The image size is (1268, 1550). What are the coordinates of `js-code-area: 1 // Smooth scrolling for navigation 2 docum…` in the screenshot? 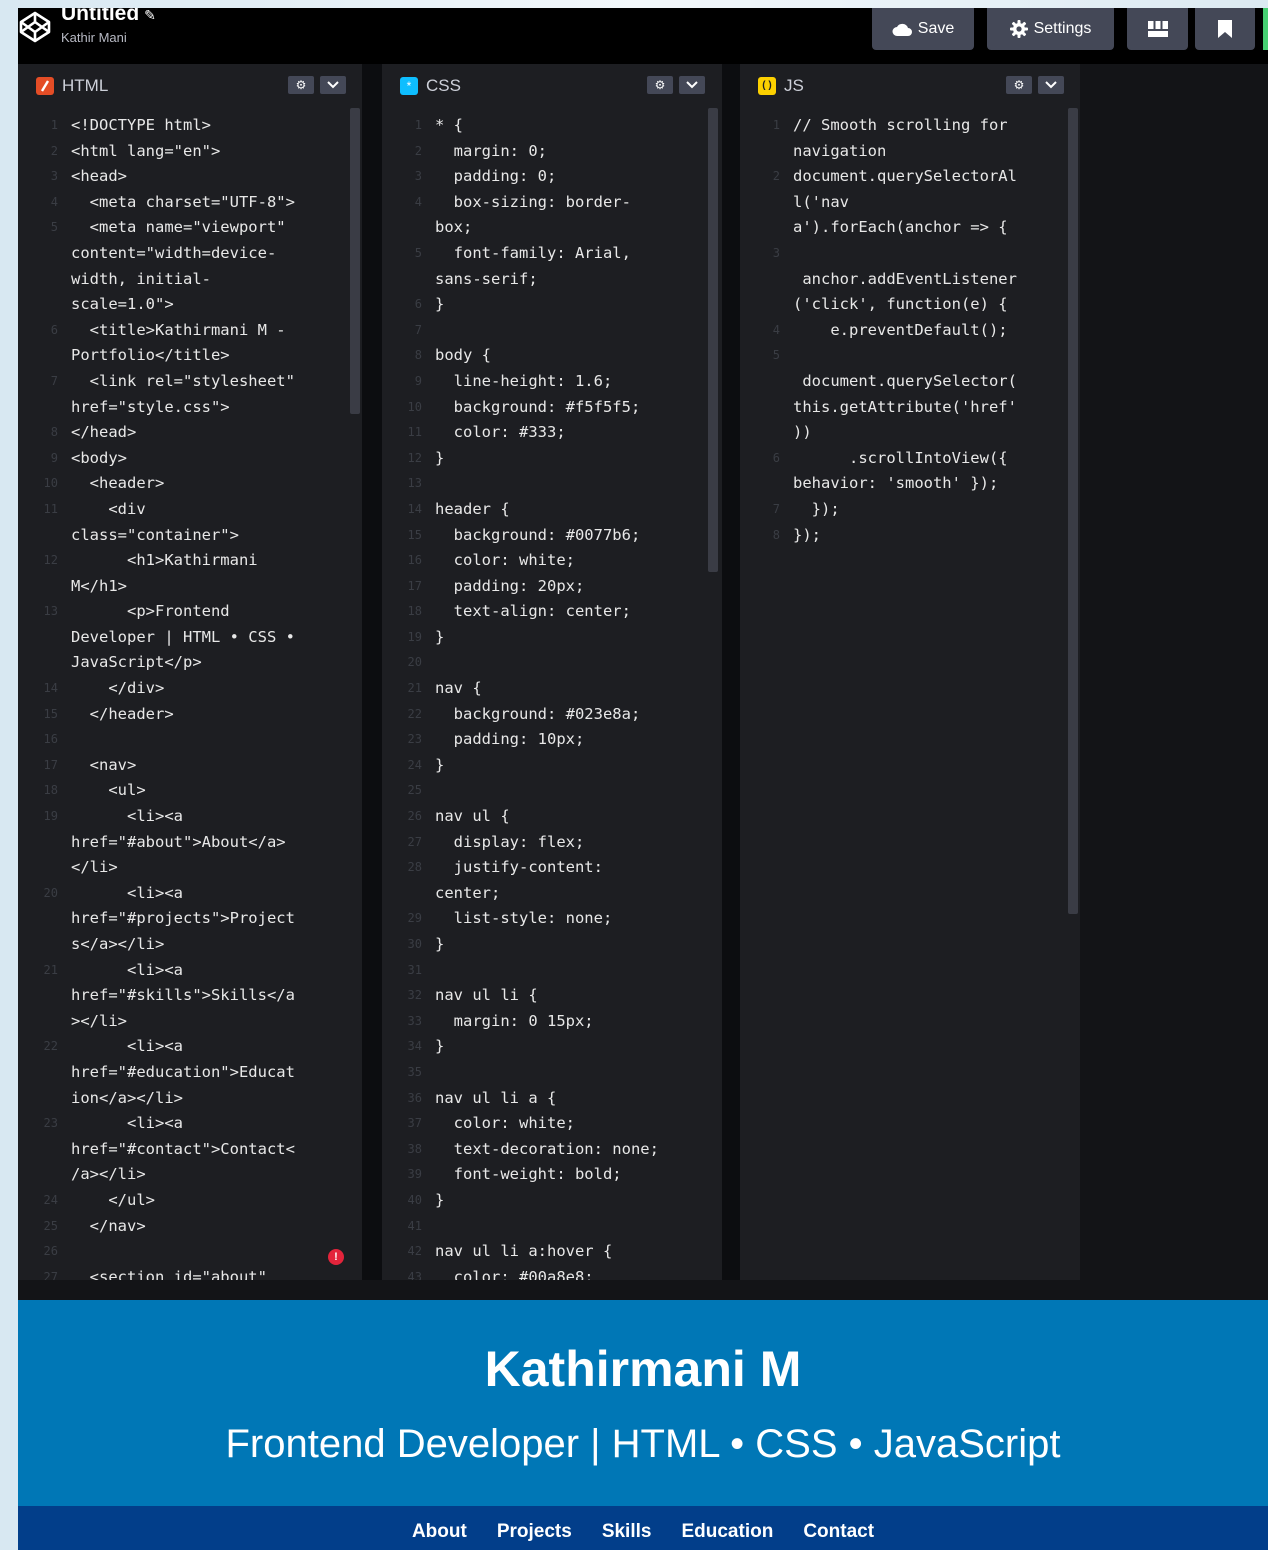 It's located at (910, 330).